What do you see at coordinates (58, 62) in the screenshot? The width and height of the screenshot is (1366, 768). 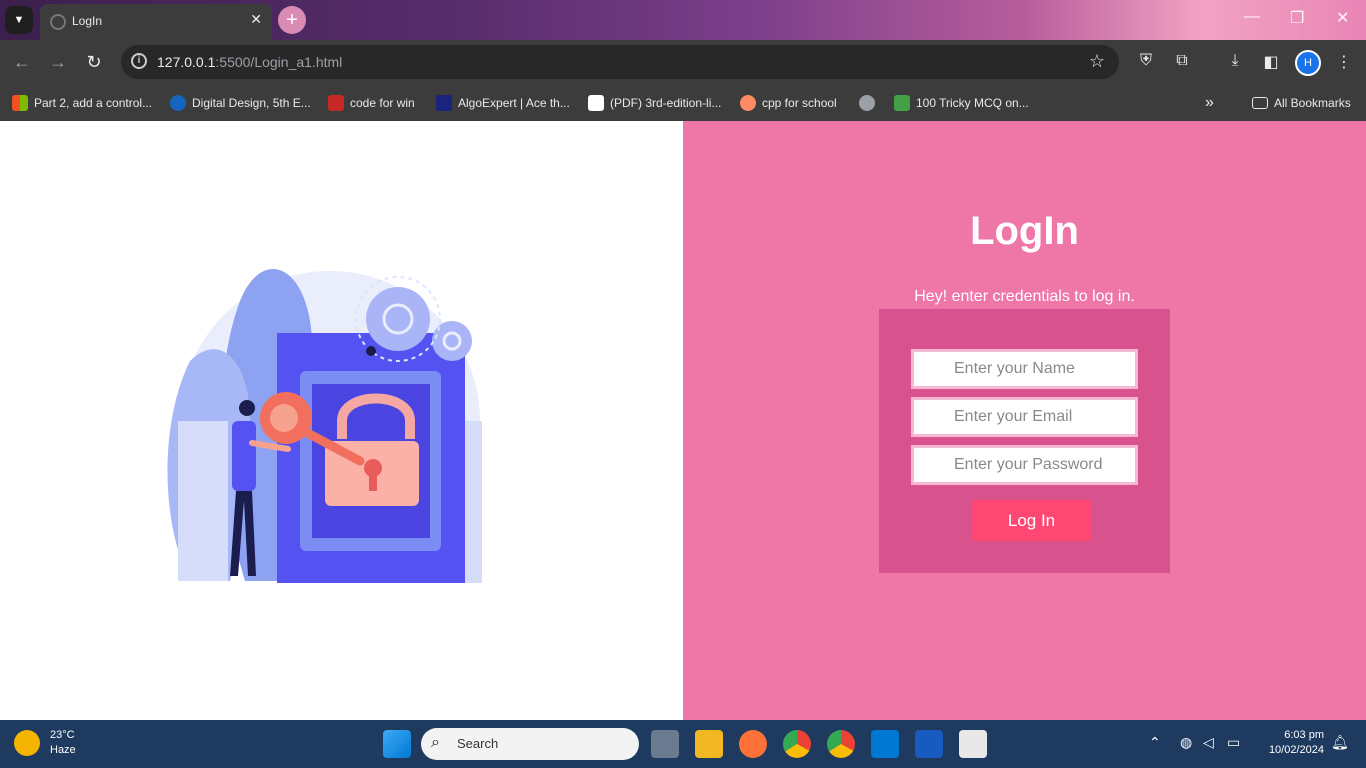 I see `forward-icon: →` at bounding box center [58, 62].